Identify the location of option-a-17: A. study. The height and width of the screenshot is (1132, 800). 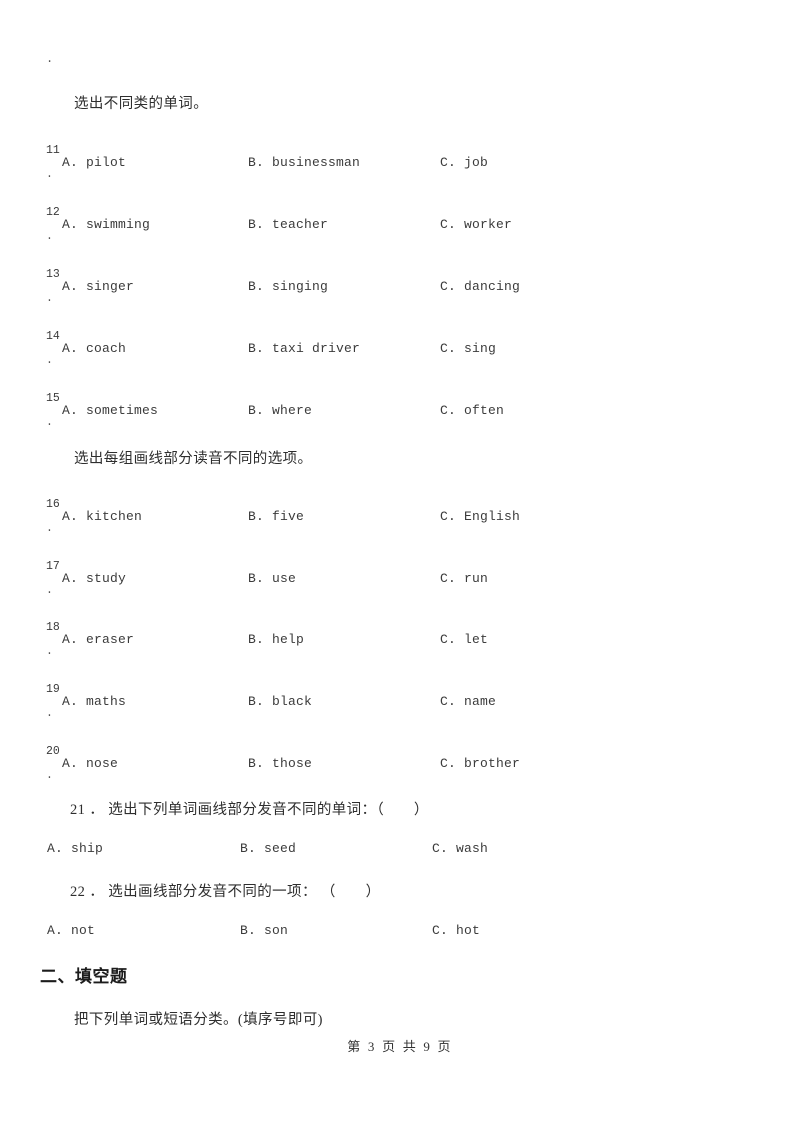
(94, 578).